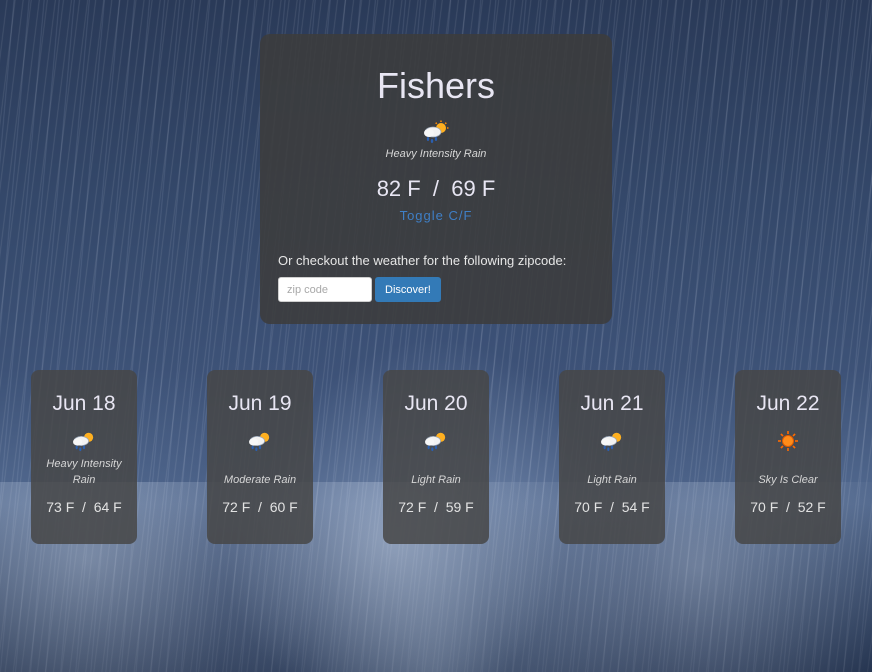 The height and width of the screenshot is (672, 872). I want to click on current-description: Heavy Intensity Rain, so click(436, 154).